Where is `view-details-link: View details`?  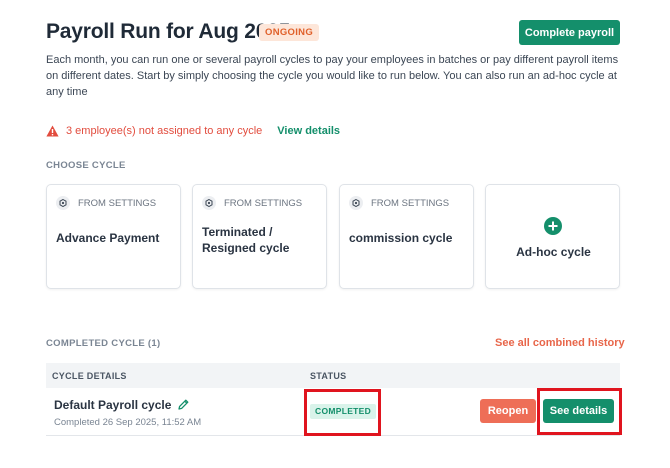 view-details-link: View details is located at coordinates (308, 131).